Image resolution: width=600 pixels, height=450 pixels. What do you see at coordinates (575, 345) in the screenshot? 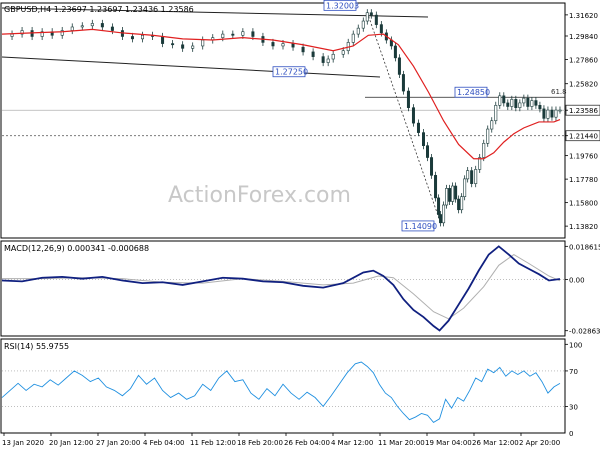
I see `rsi-tick-label: 100` at bounding box center [575, 345].